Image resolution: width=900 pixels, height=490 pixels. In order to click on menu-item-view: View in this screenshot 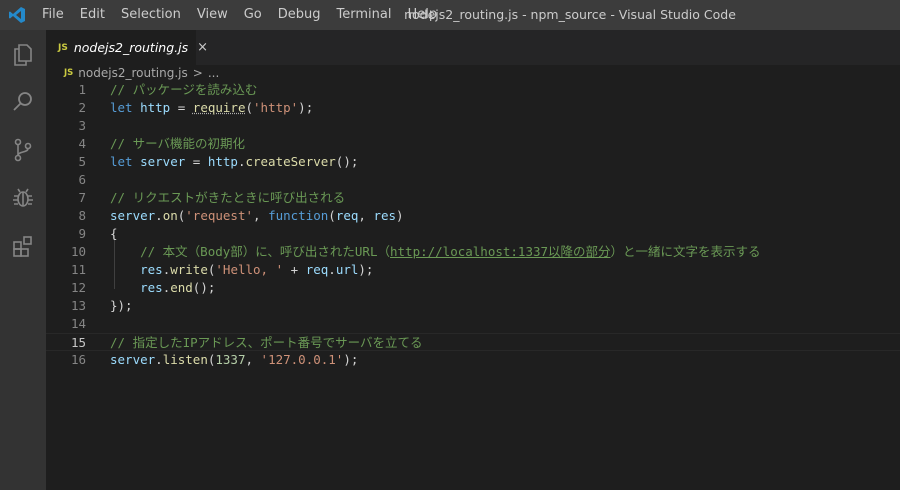, I will do `click(212, 15)`.